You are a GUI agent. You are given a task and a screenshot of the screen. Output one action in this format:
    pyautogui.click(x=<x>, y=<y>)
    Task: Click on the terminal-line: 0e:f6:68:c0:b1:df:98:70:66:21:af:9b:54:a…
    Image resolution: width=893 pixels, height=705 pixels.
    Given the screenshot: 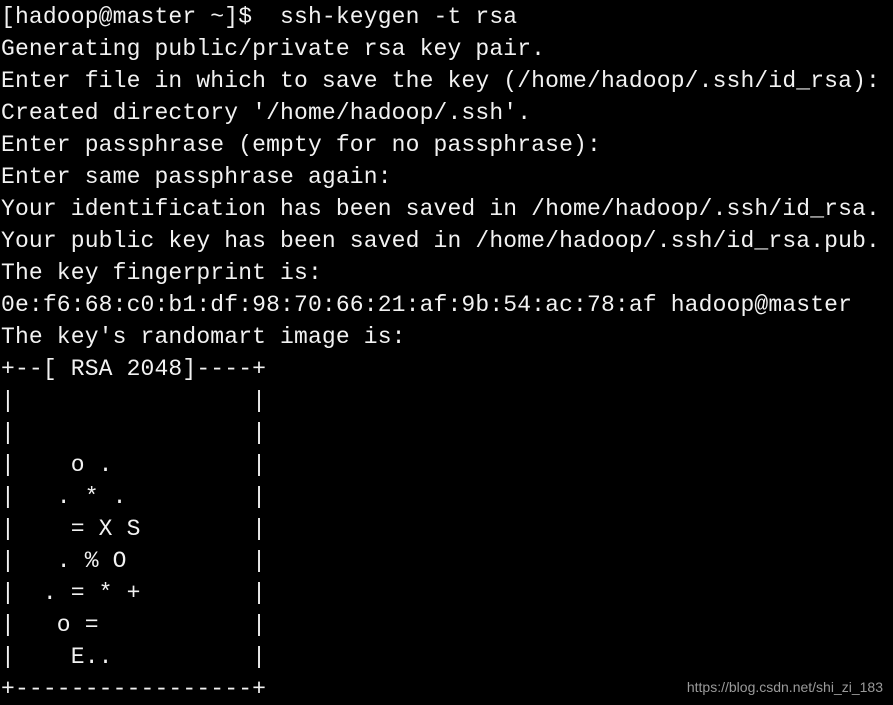 What is the action you would take?
    pyautogui.click(x=427, y=305)
    